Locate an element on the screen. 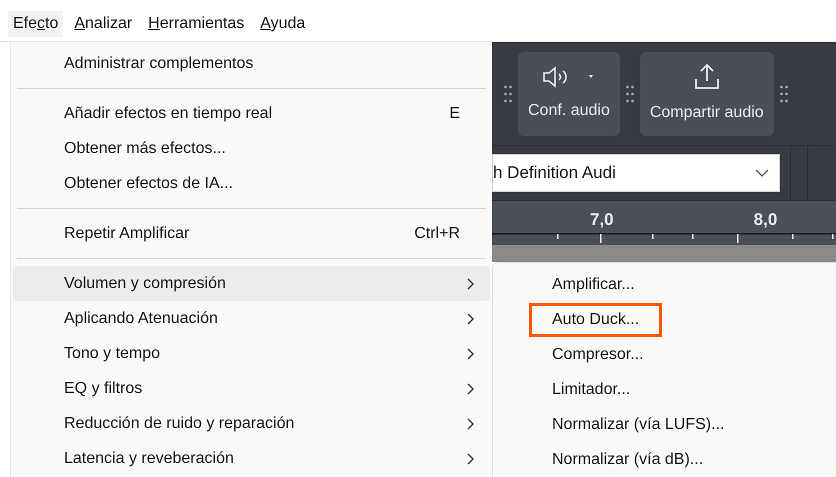 Image resolution: width=836 pixels, height=477 pixels. menu-item: Latencia y reveberación is located at coordinates (251, 458).